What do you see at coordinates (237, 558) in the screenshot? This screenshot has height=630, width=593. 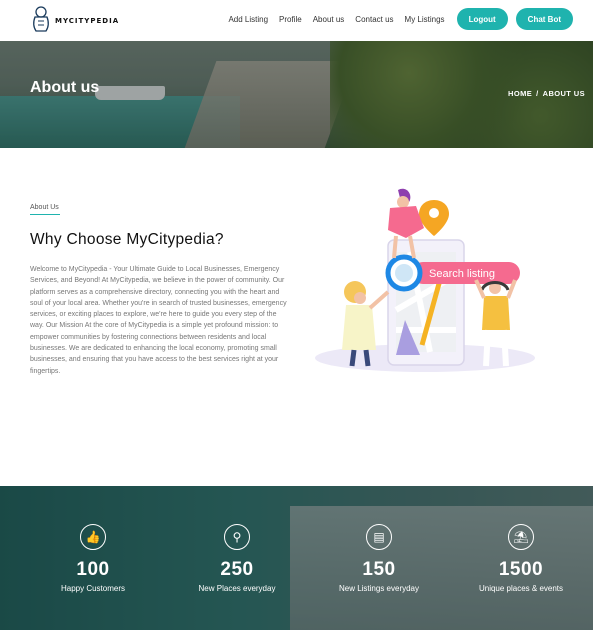 I see `stat-new-places: ⚲ 250 New Places everyday` at bounding box center [237, 558].